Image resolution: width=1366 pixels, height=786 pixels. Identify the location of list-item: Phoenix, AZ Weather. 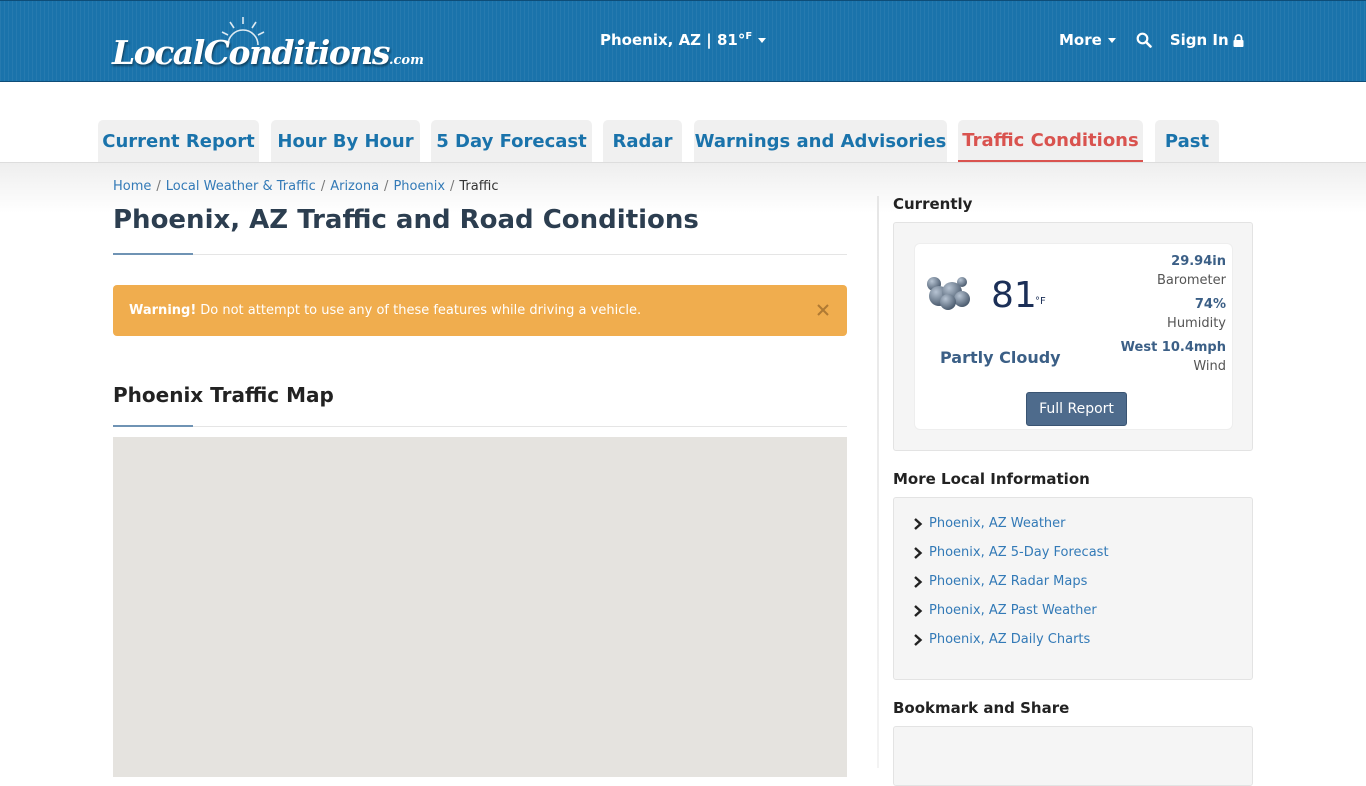
(1082, 530).